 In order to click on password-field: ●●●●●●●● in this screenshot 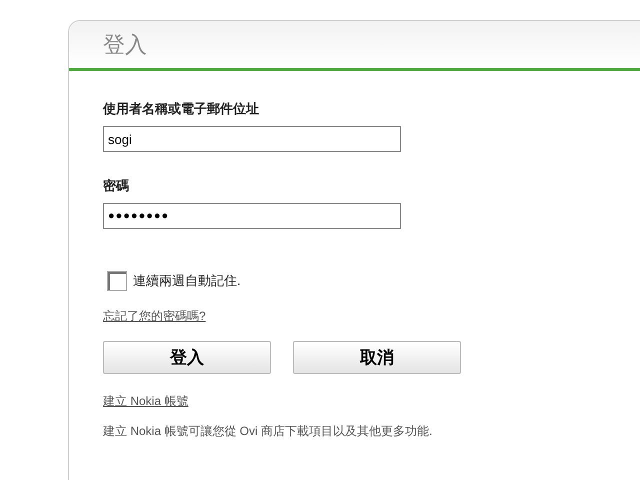, I will do `click(252, 216)`.